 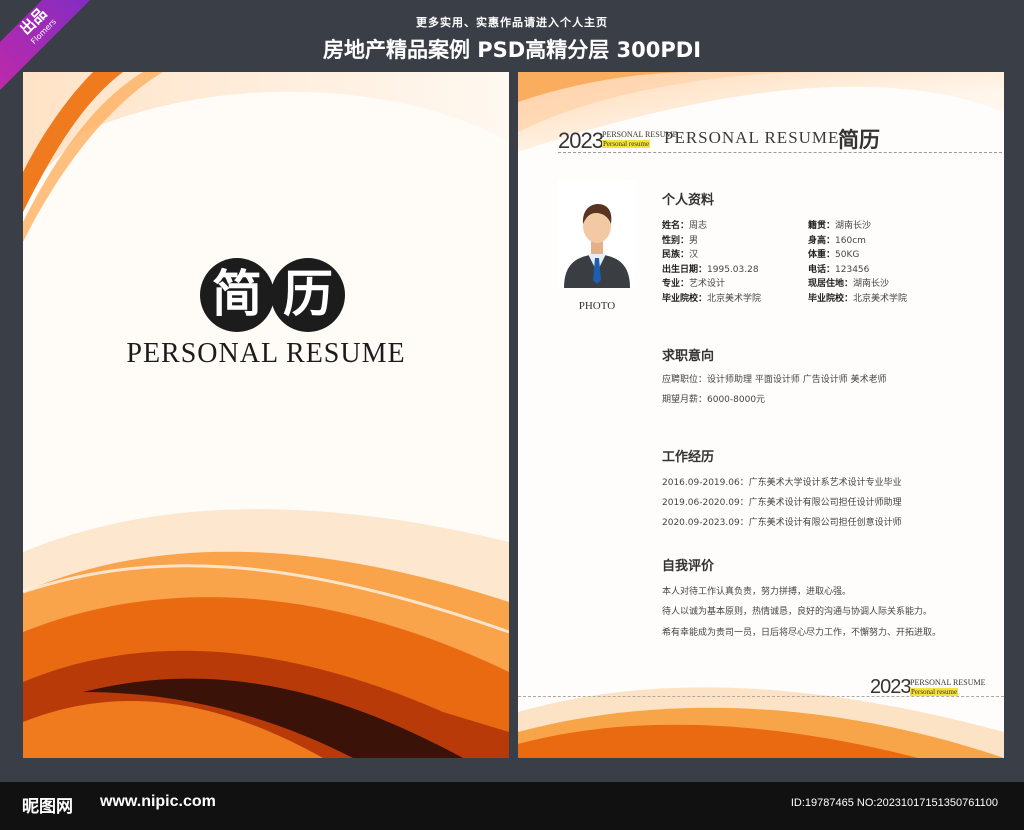 I want to click on photo-label: PHOTO, so click(x=597, y=306).